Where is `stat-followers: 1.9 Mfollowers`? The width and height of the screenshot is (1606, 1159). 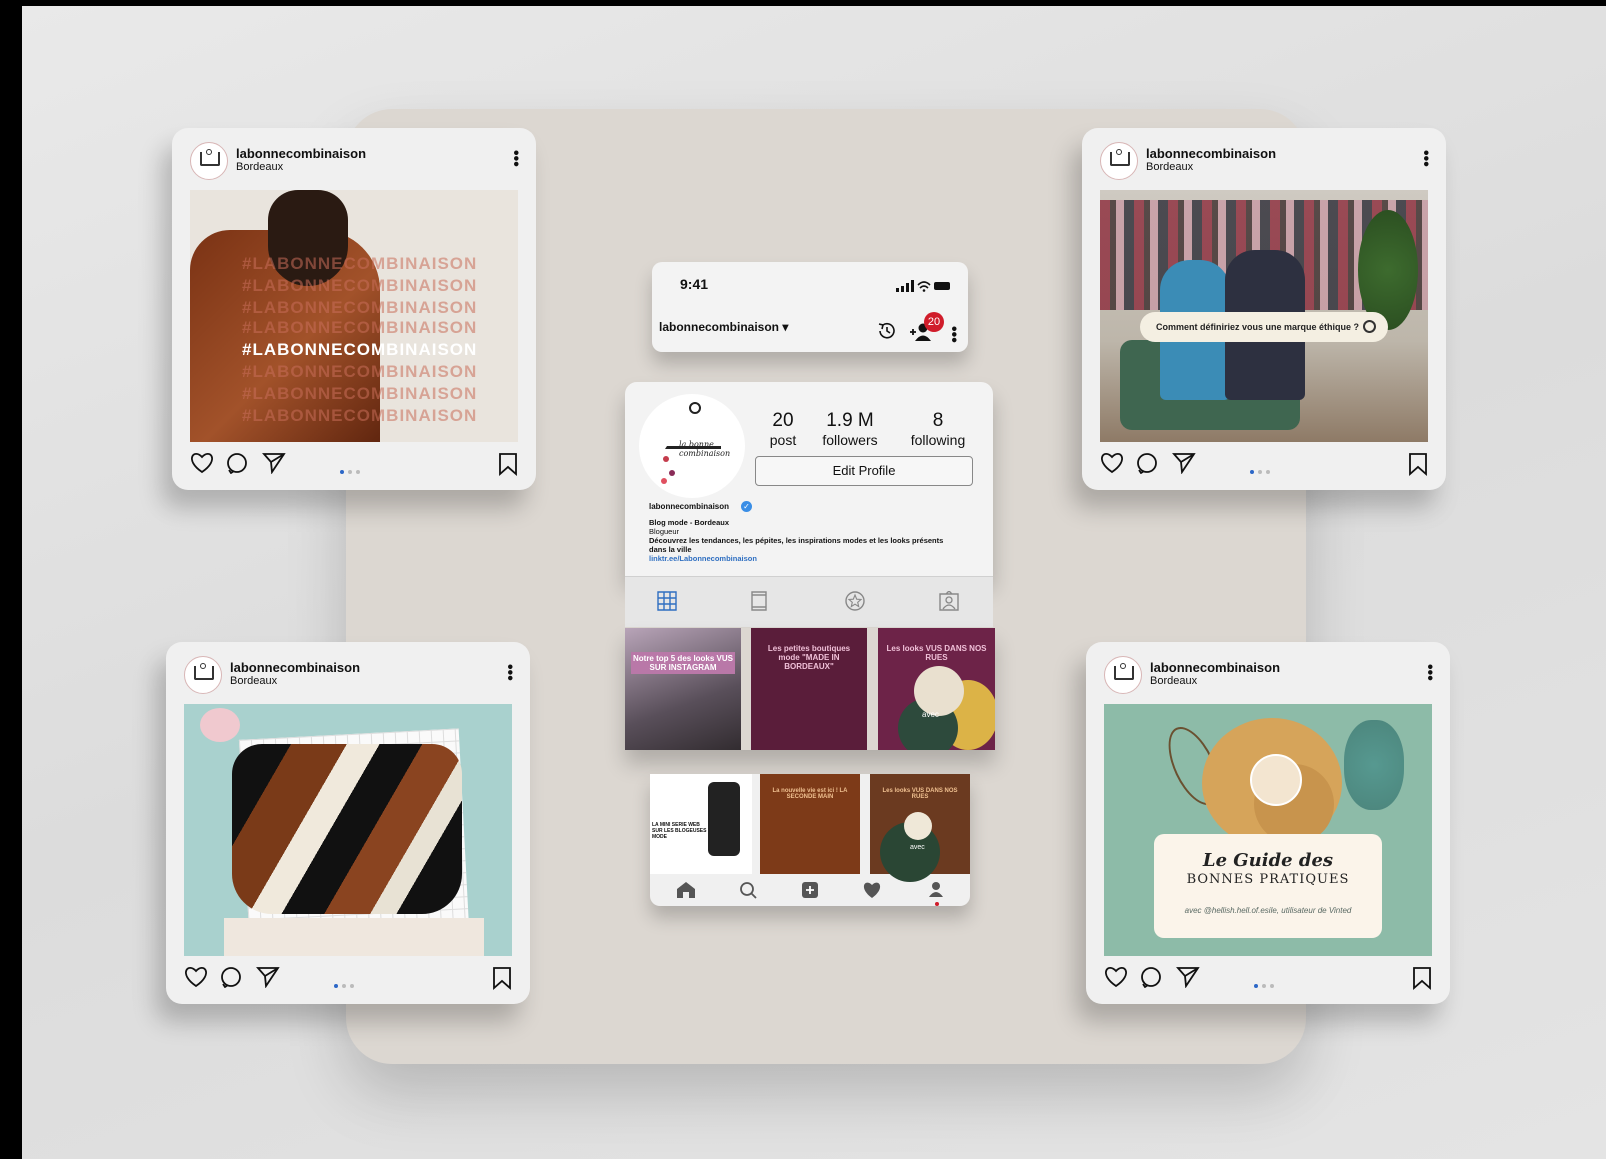 stat-followers: 1.9 Mfollowers is located at coordinates (850, 429).